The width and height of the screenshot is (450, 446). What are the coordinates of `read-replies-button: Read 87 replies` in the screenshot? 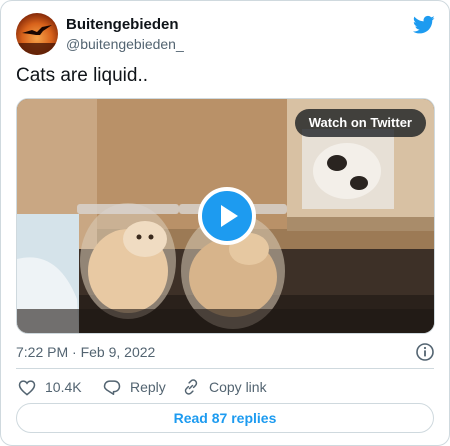 It's located at (225, 418).